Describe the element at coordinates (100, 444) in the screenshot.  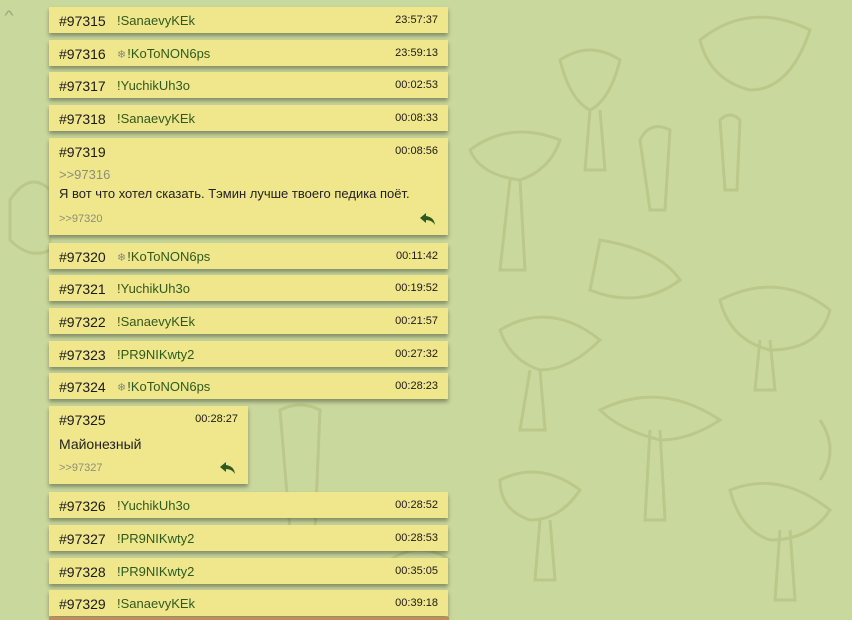
I see `post-message: Майонезный` at that location.